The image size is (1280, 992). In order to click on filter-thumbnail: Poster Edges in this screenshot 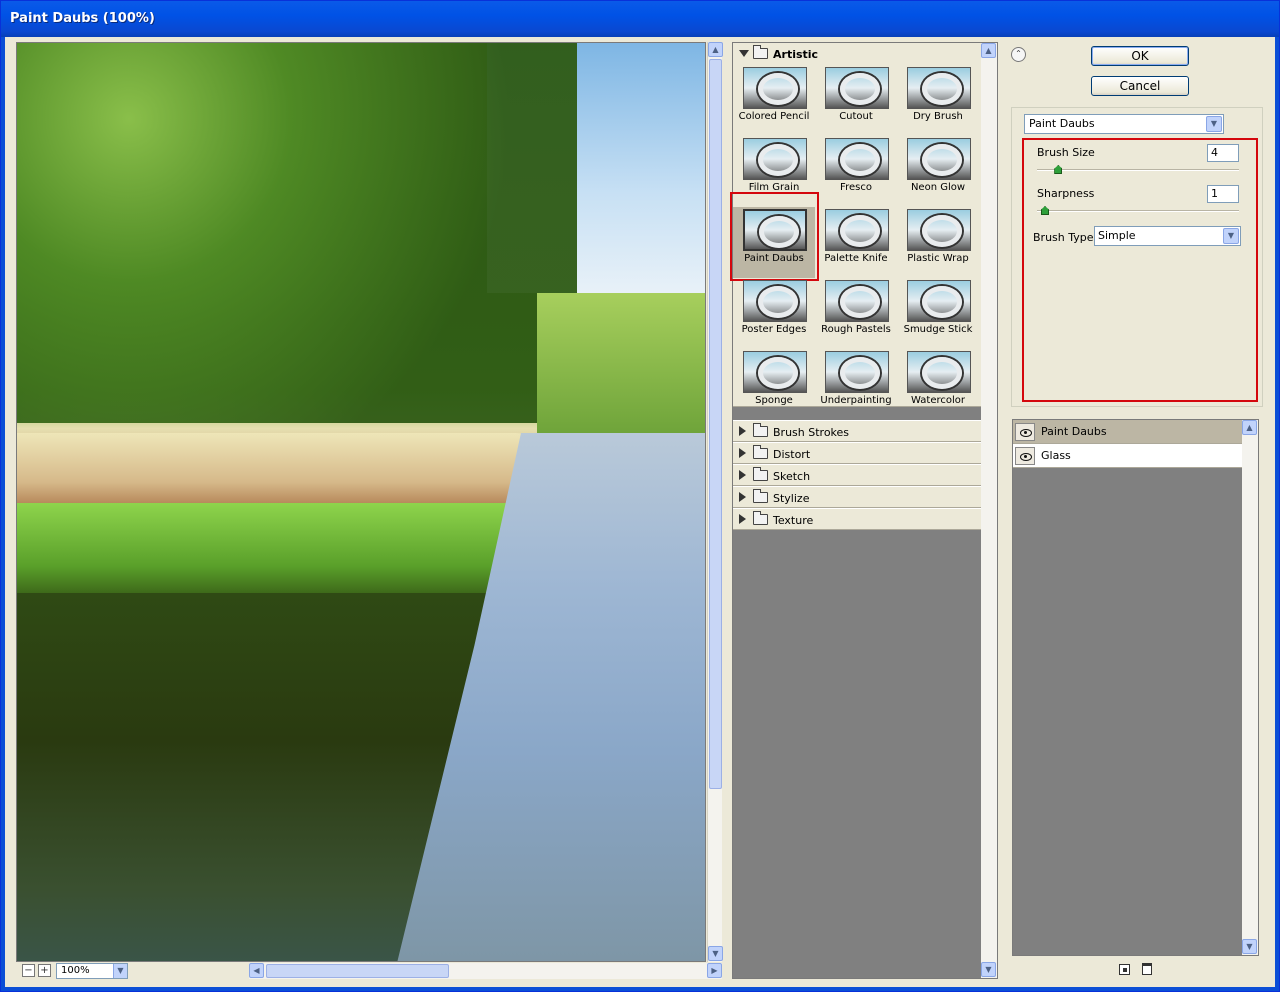, I will do `click(774, 313)`.